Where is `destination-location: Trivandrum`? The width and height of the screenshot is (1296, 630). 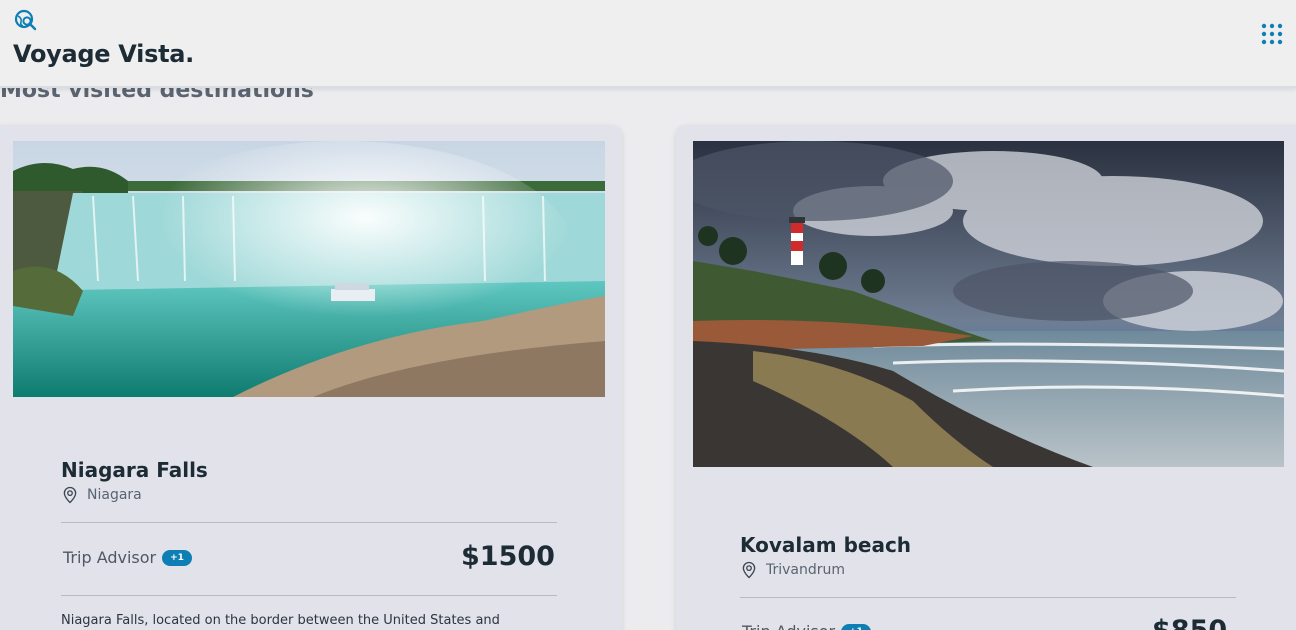
destination-location: Trivandrum is located at coordinates (792, 570).